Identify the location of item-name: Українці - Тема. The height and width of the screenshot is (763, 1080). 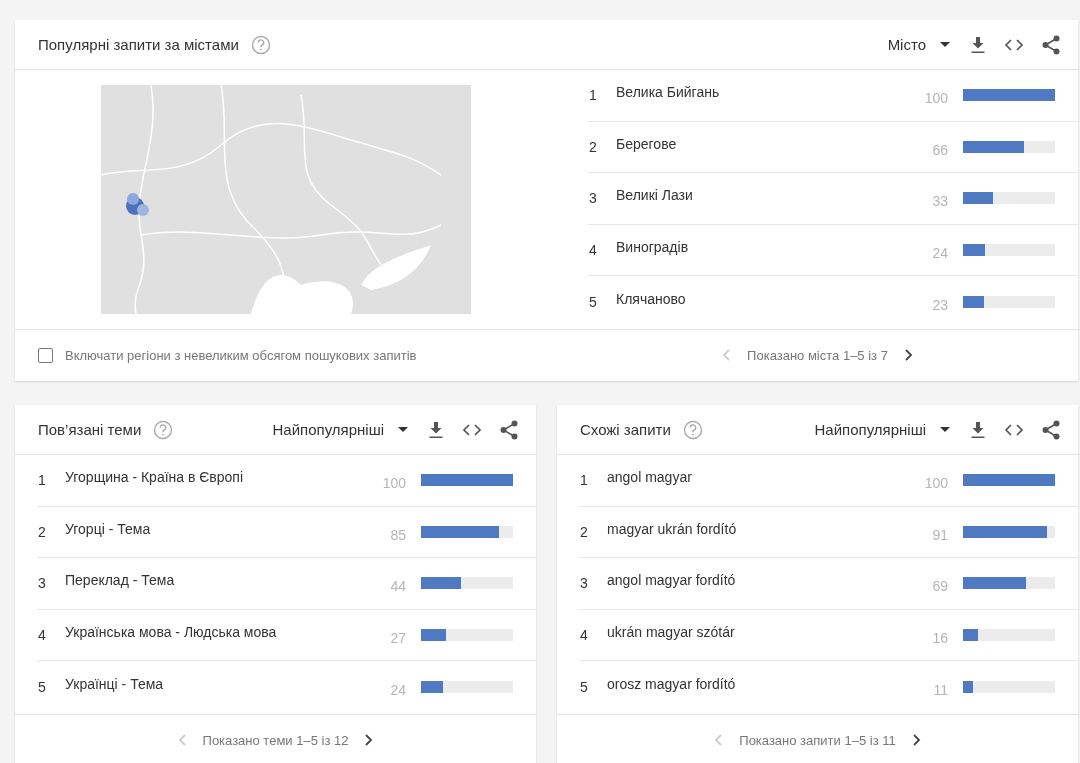
(215, 684).